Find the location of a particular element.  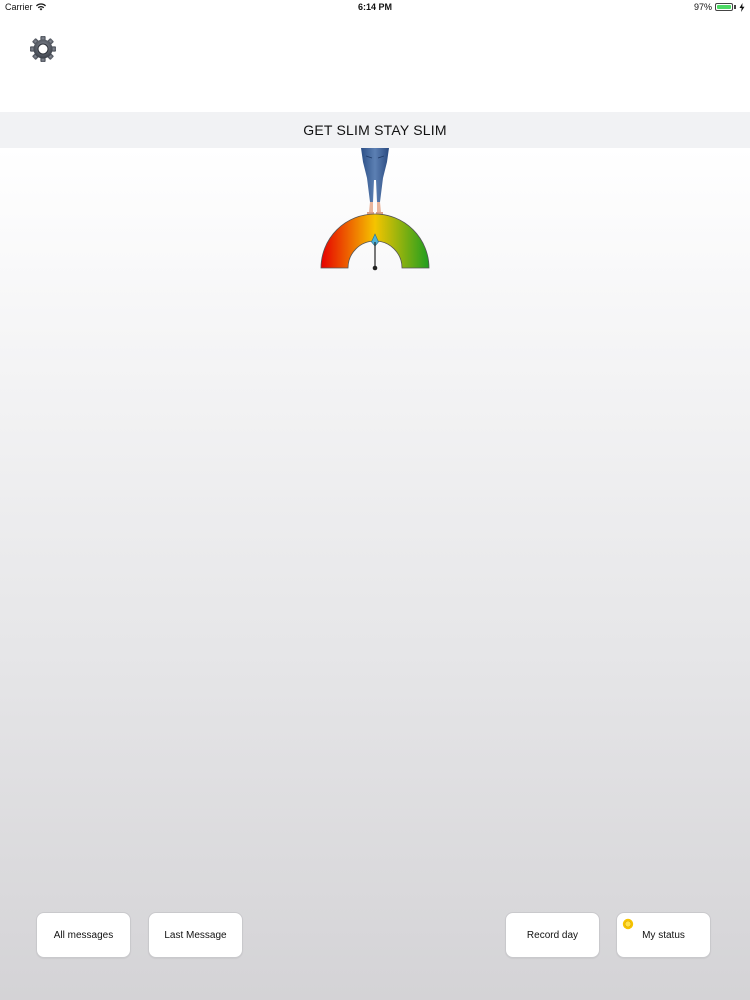

status-bar: Carrier 6:14 PM 97% is located at coordinates (375, 8).